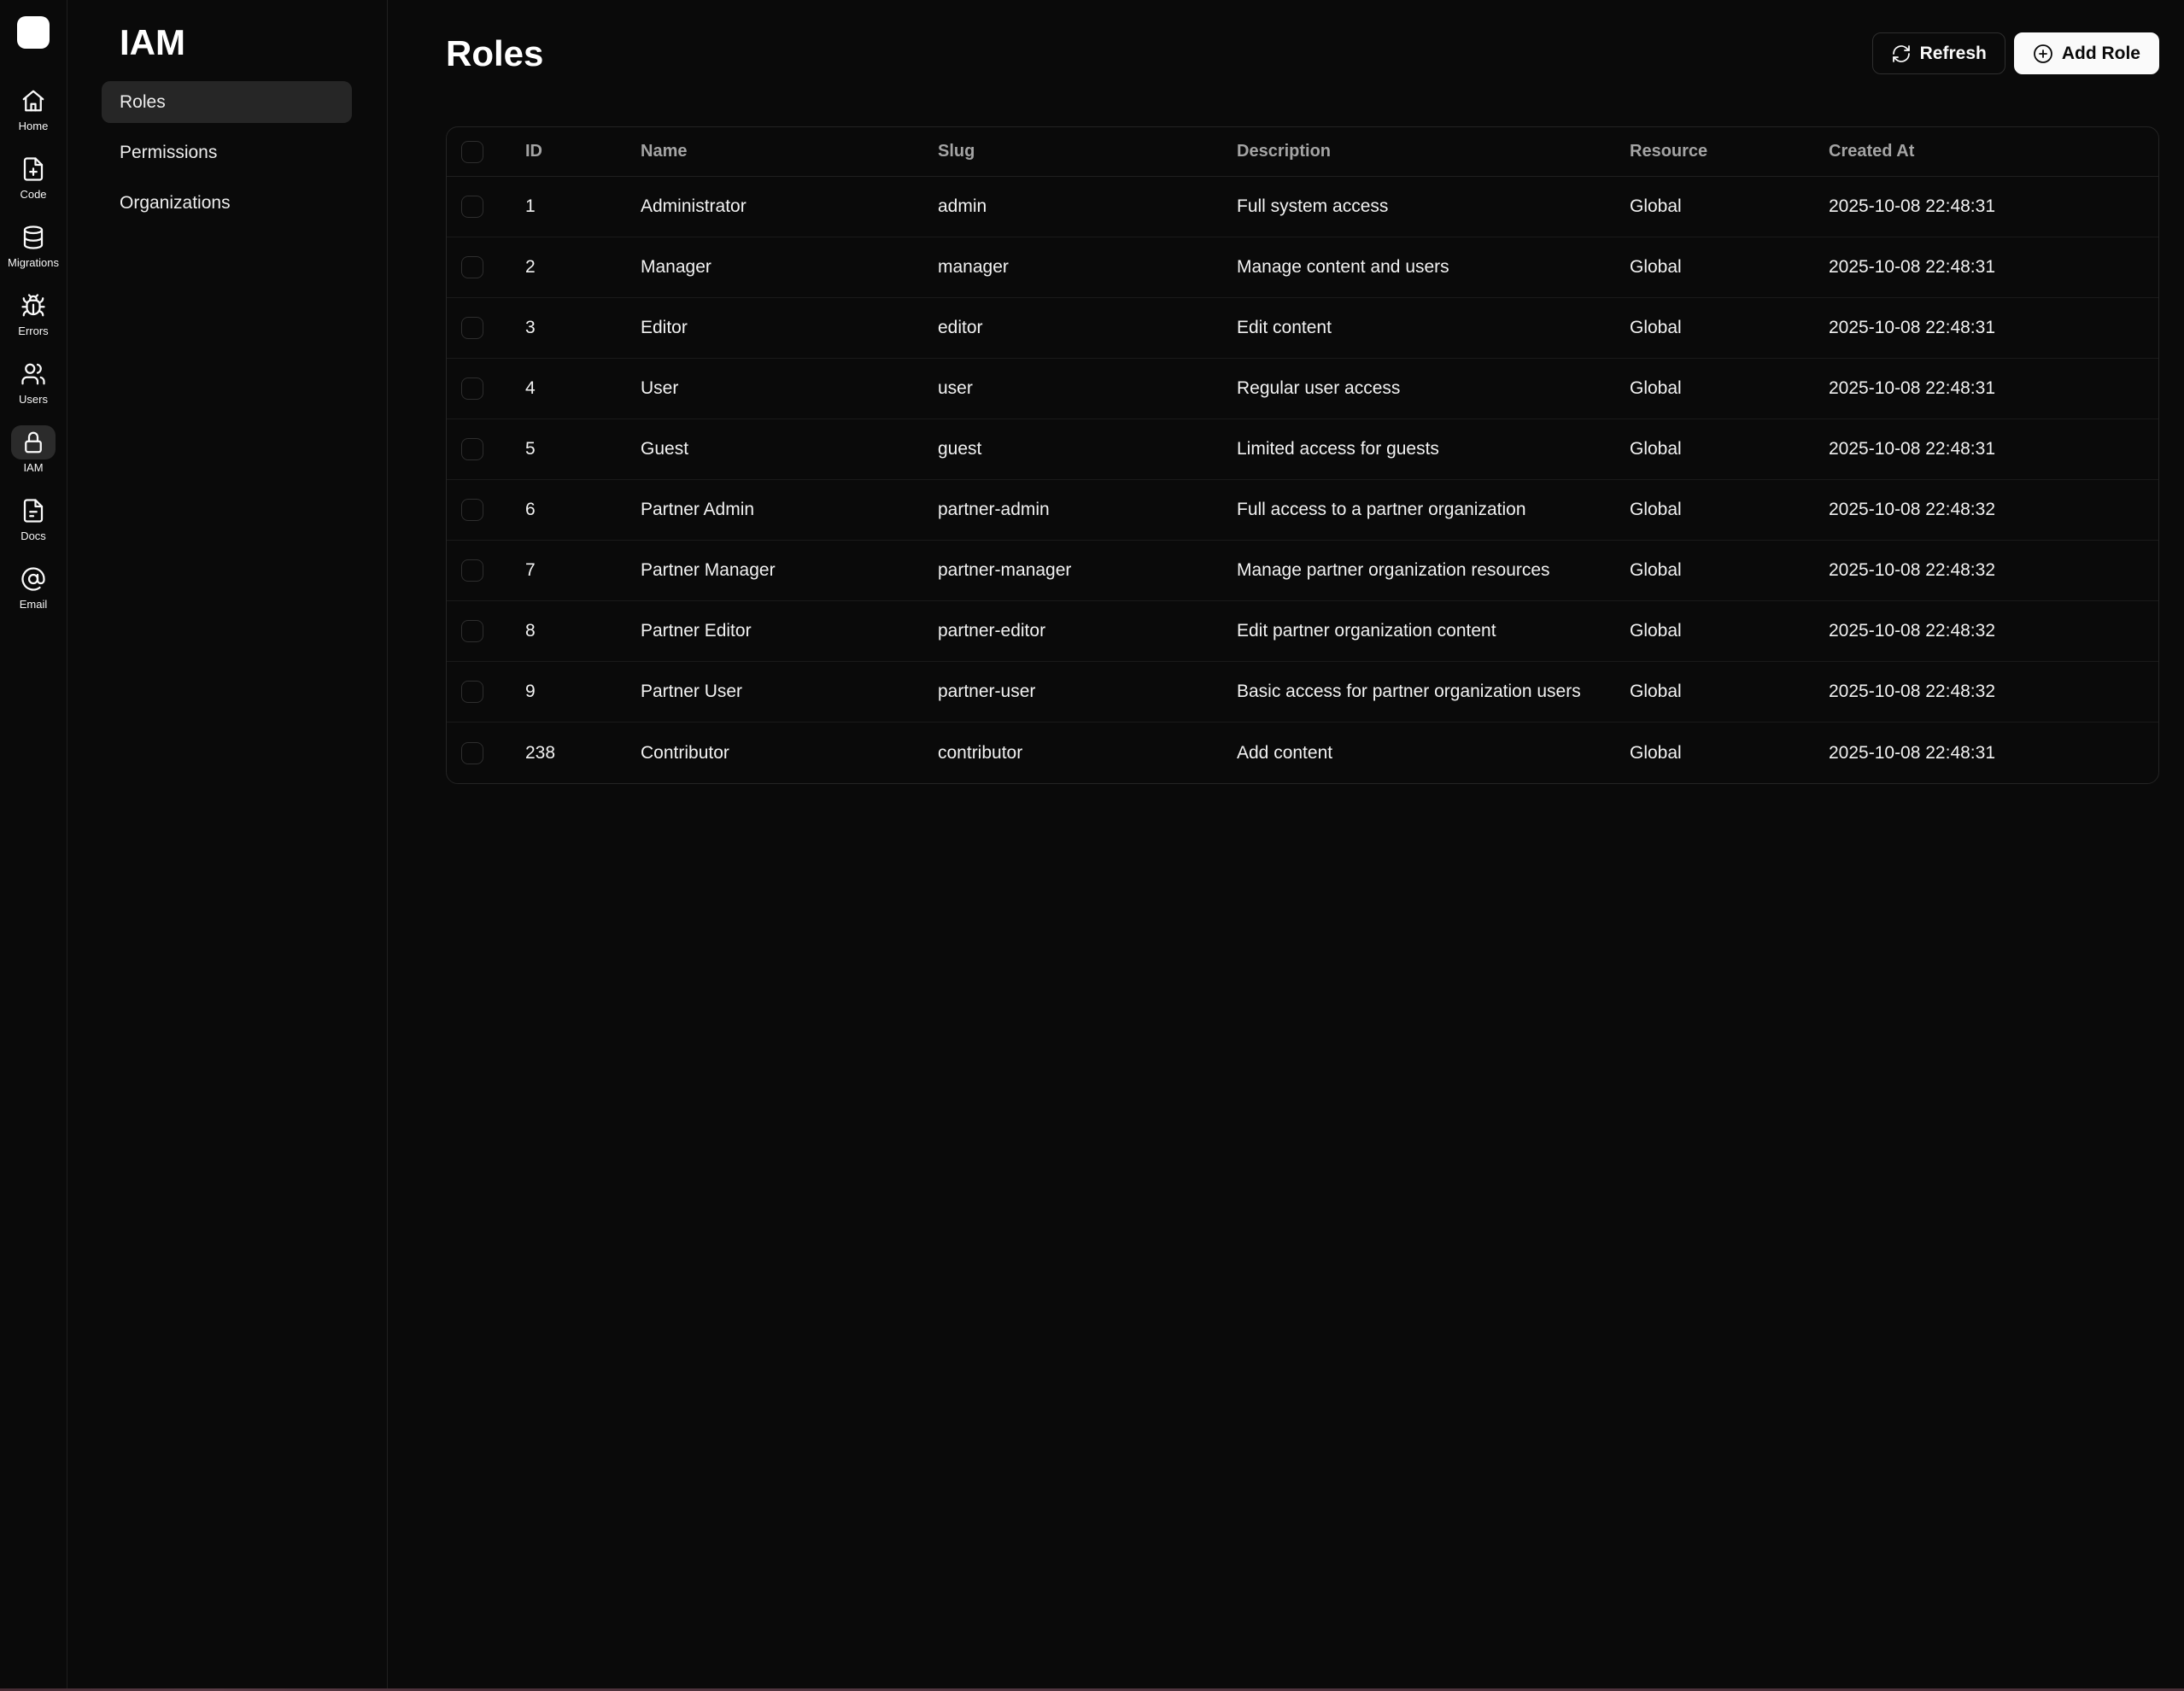 The width and height of the screenshot is (2184, 1691). Describe the element at coordinates (960, 327) in the screenshot. I see `cell-slug: editor` at that location.